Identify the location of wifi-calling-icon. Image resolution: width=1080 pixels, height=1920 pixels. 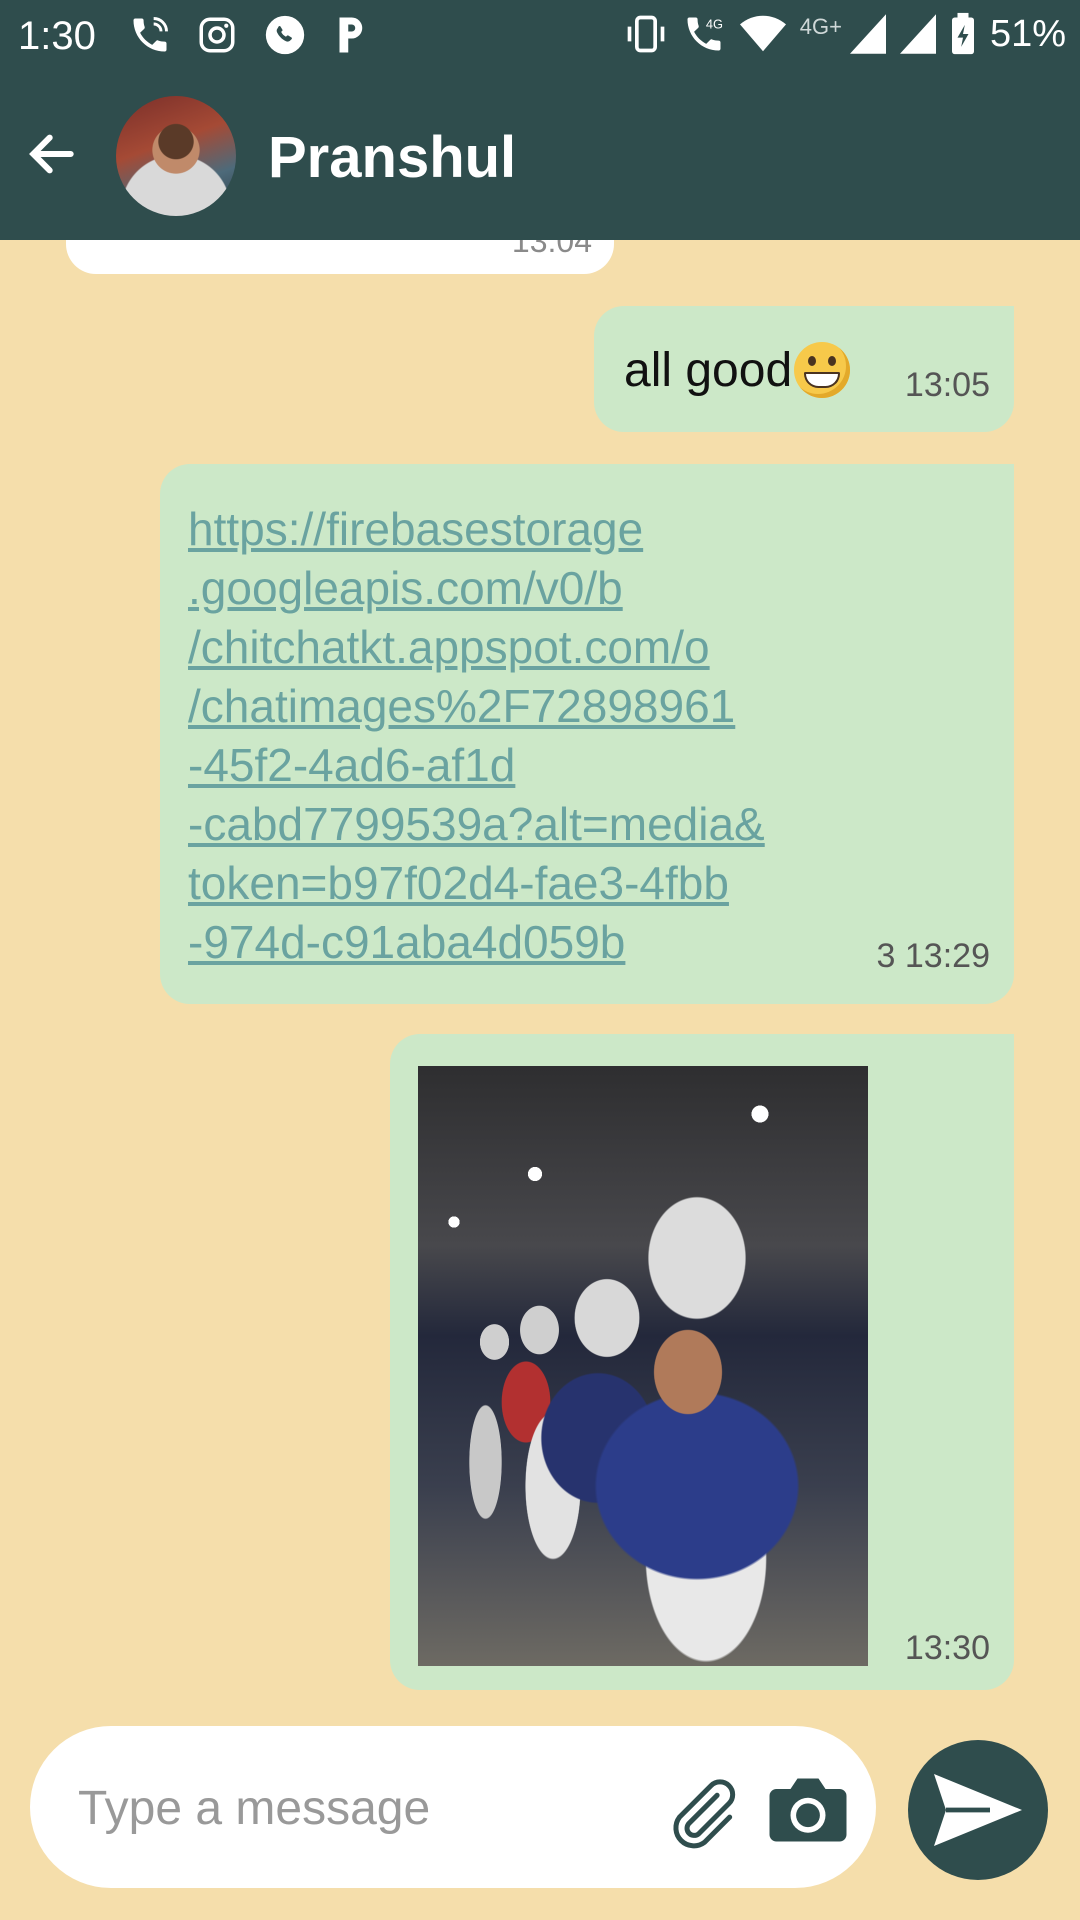
(150, 34).